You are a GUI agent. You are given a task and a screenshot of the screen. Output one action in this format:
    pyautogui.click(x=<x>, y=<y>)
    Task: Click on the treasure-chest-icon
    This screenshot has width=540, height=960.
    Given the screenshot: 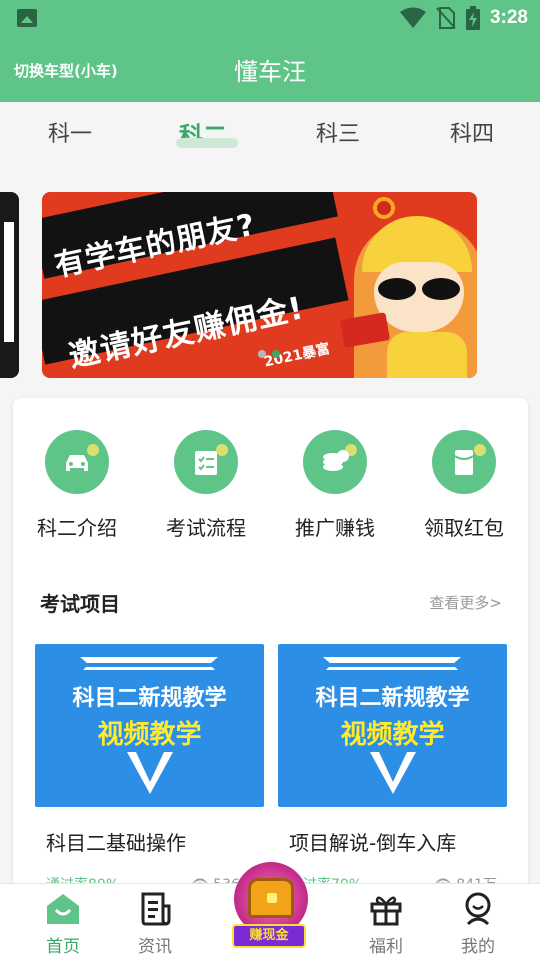 What is the action you would take?
    pyautogui.click(x=271, y=898)
    